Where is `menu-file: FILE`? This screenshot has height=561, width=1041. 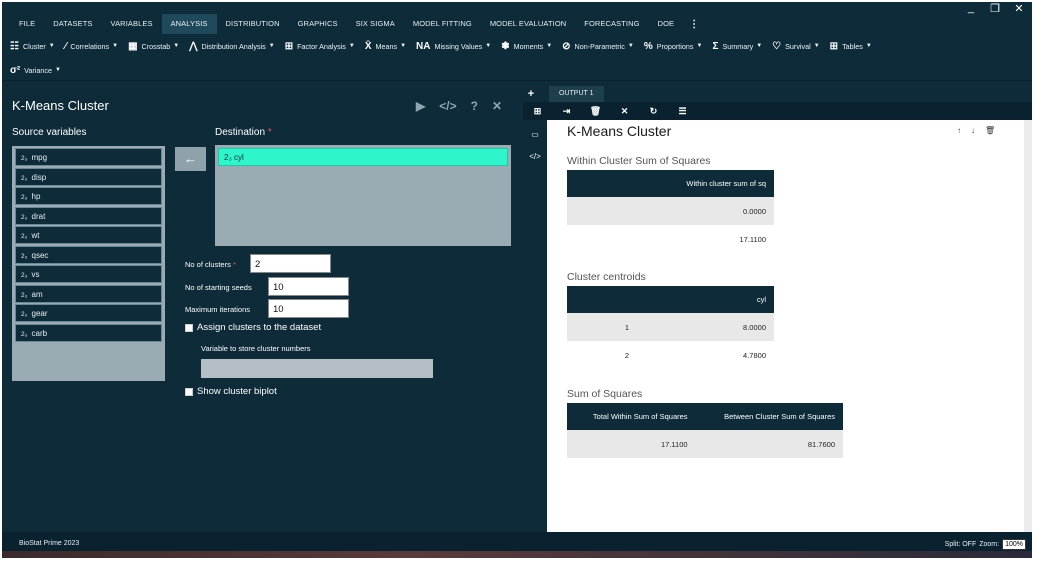
menu-file: FILE is located at coordinates (27, 24).